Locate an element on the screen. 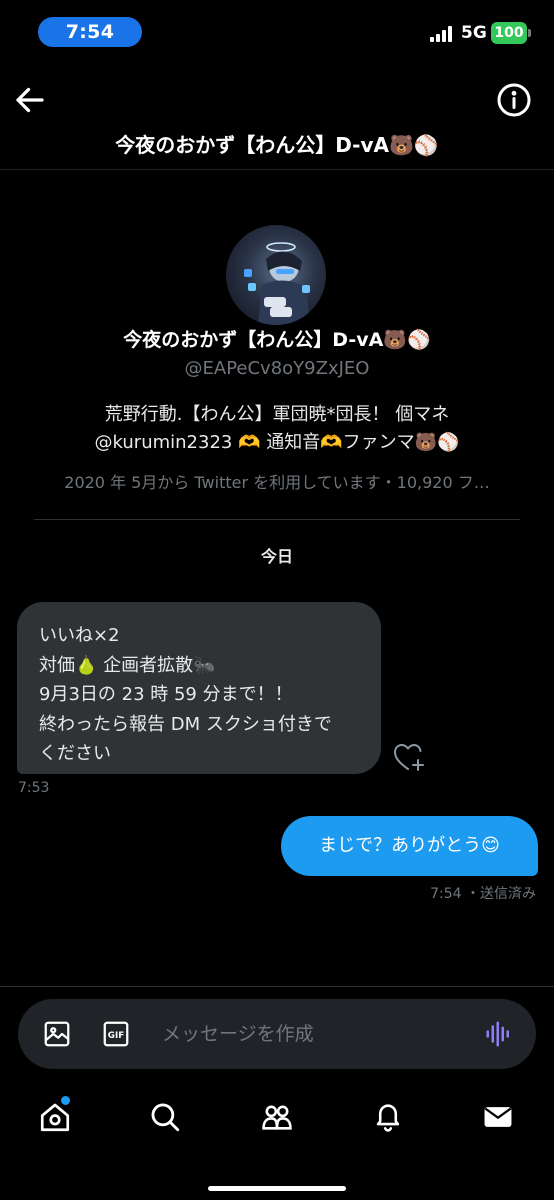  back-button is located at coordinates (30, 100).